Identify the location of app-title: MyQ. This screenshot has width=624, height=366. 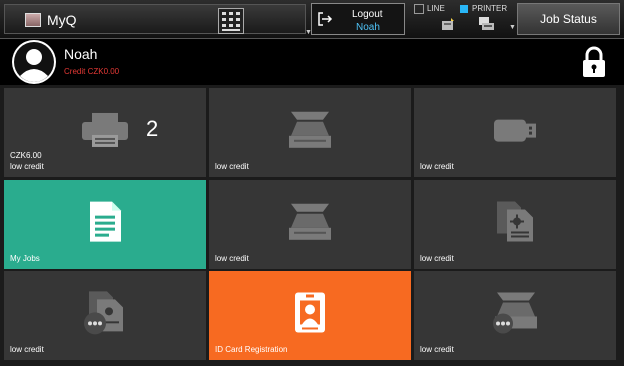
(62, 20).